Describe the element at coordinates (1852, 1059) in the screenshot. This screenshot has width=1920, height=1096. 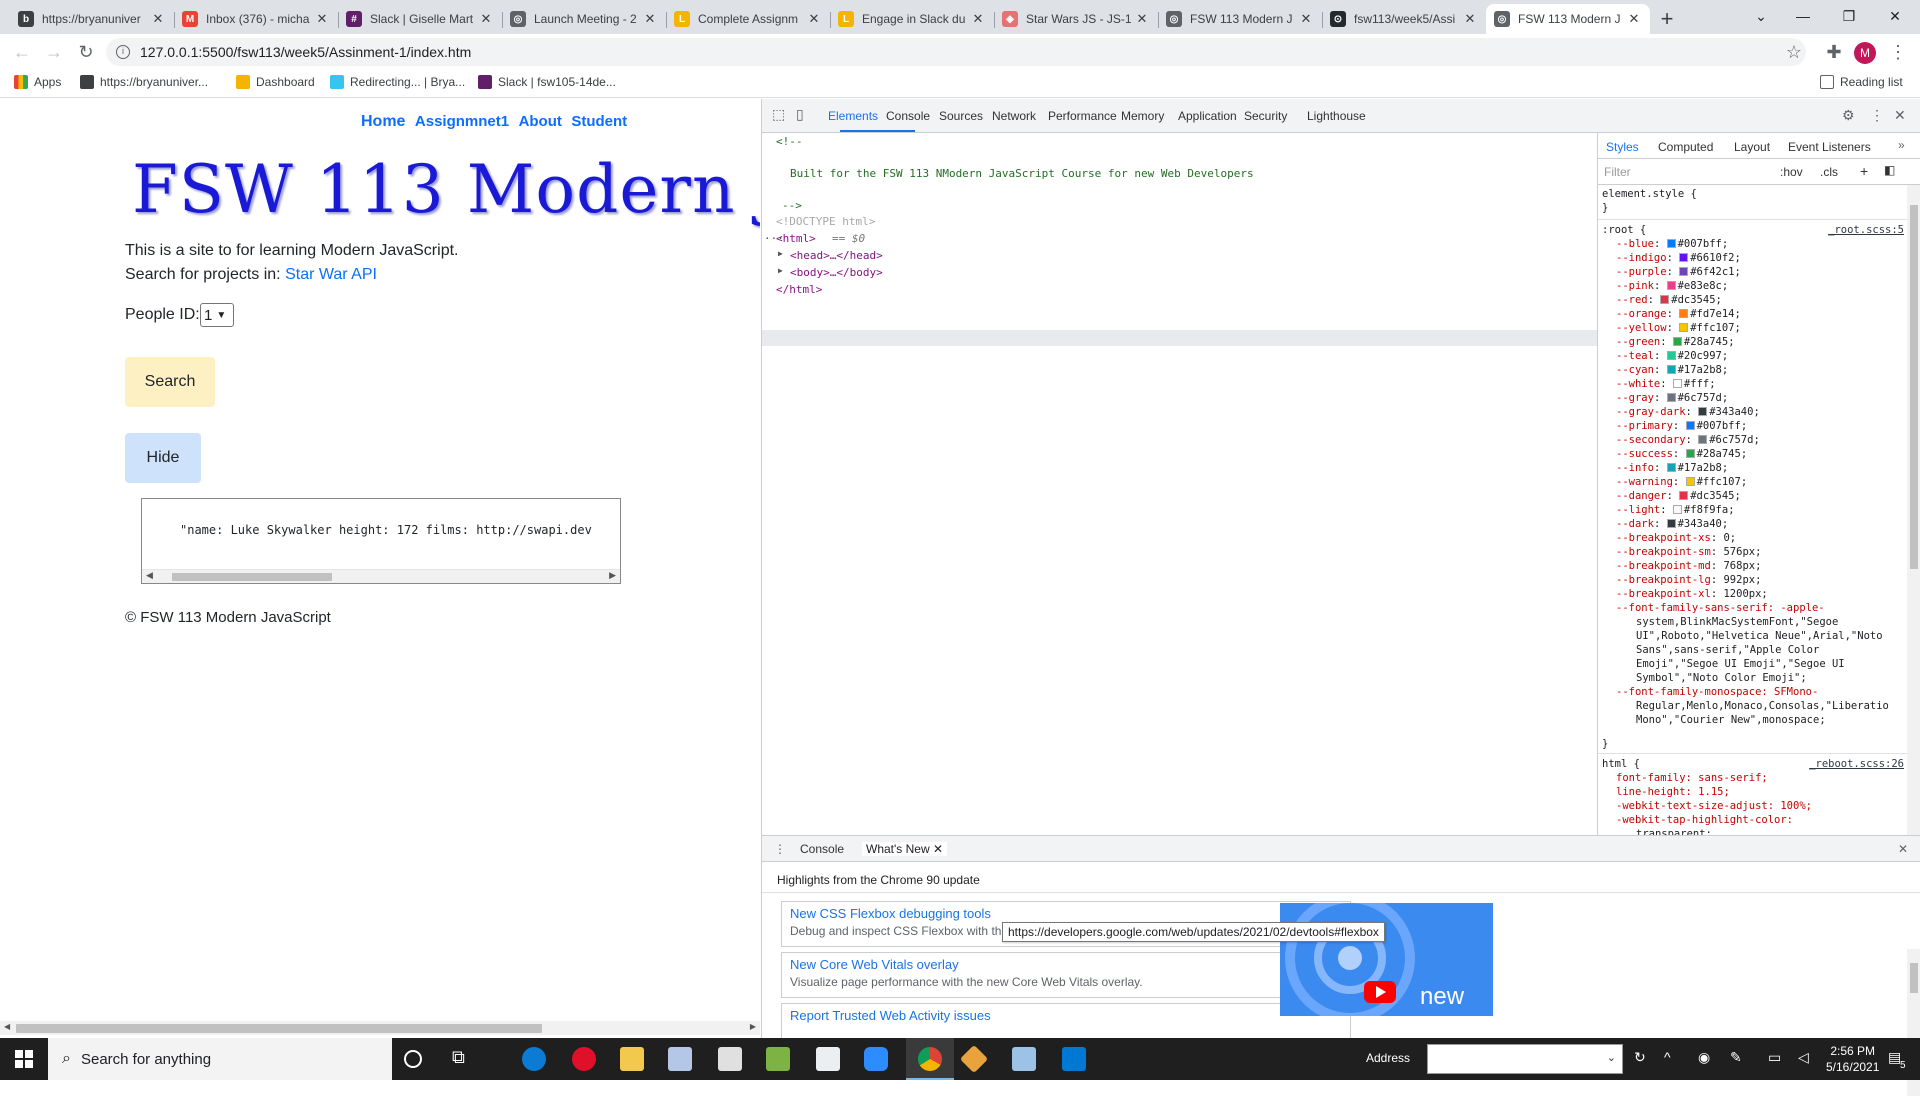
I see `system-clock: 2:56 PM 5/16/2021` at that location.